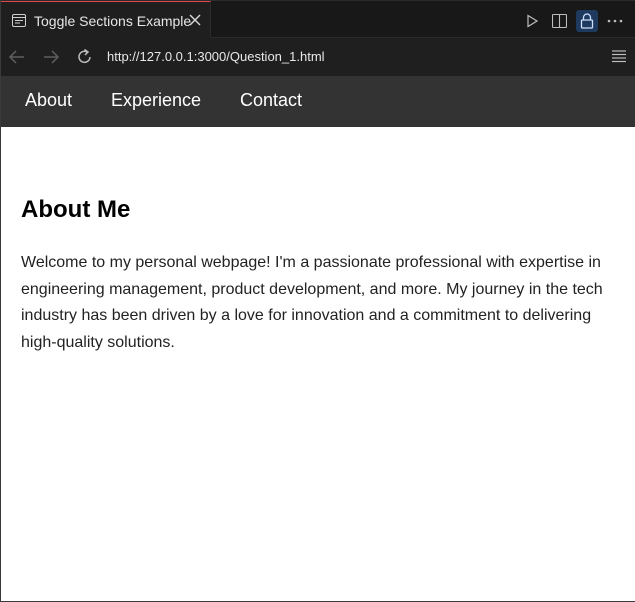 The width and height of the screenshot is (635, 602). I want to click on more-icon, so click(615, 21).